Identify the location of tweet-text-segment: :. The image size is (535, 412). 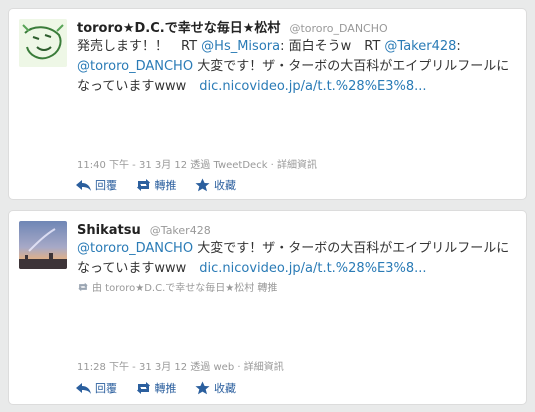
(458, 46).